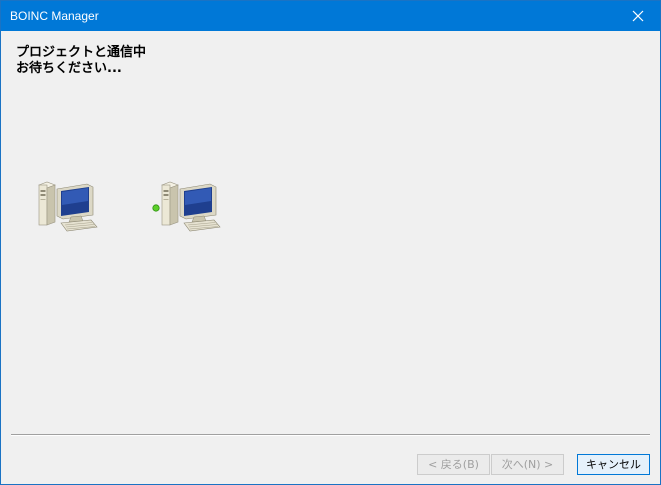  I want to click on green-dot-icon, so click(156, 208).